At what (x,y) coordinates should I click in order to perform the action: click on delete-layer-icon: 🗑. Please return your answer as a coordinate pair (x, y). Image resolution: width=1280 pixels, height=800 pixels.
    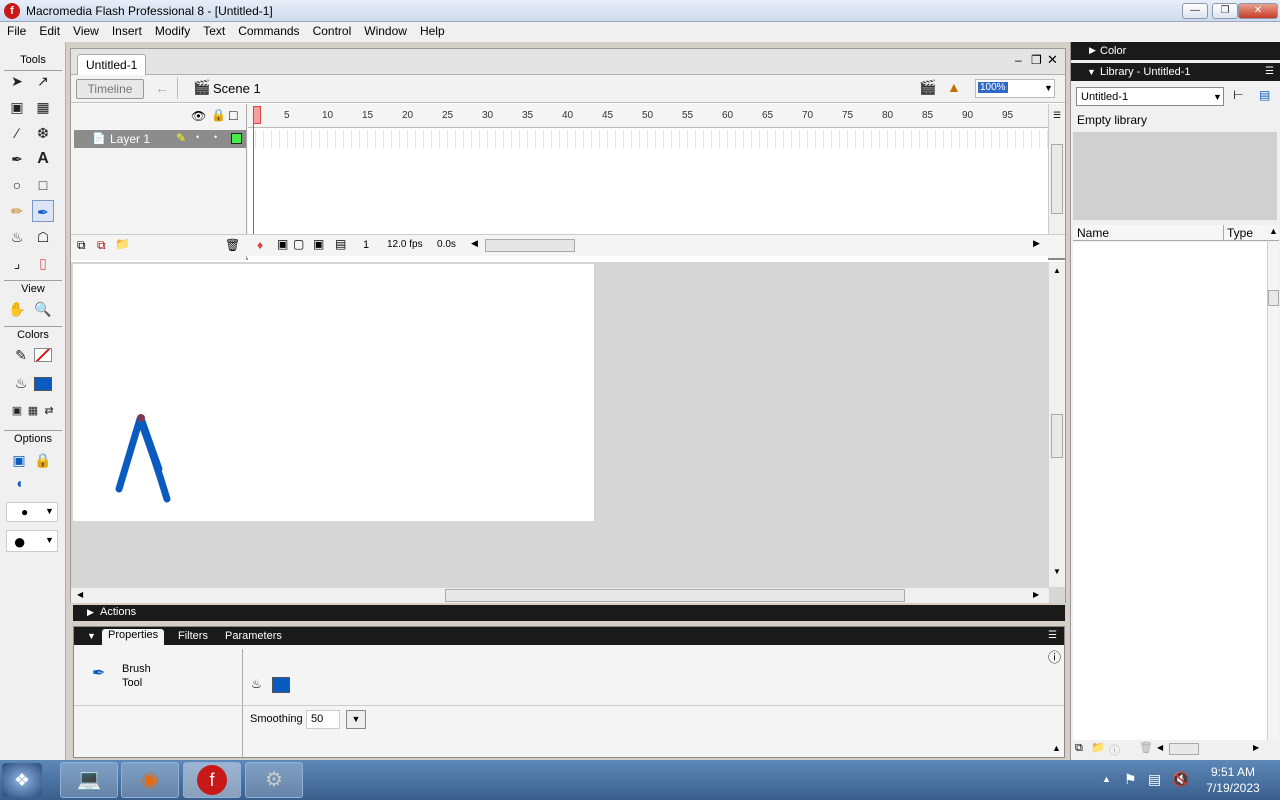
    Looking at the image, I should click on (232, 245).